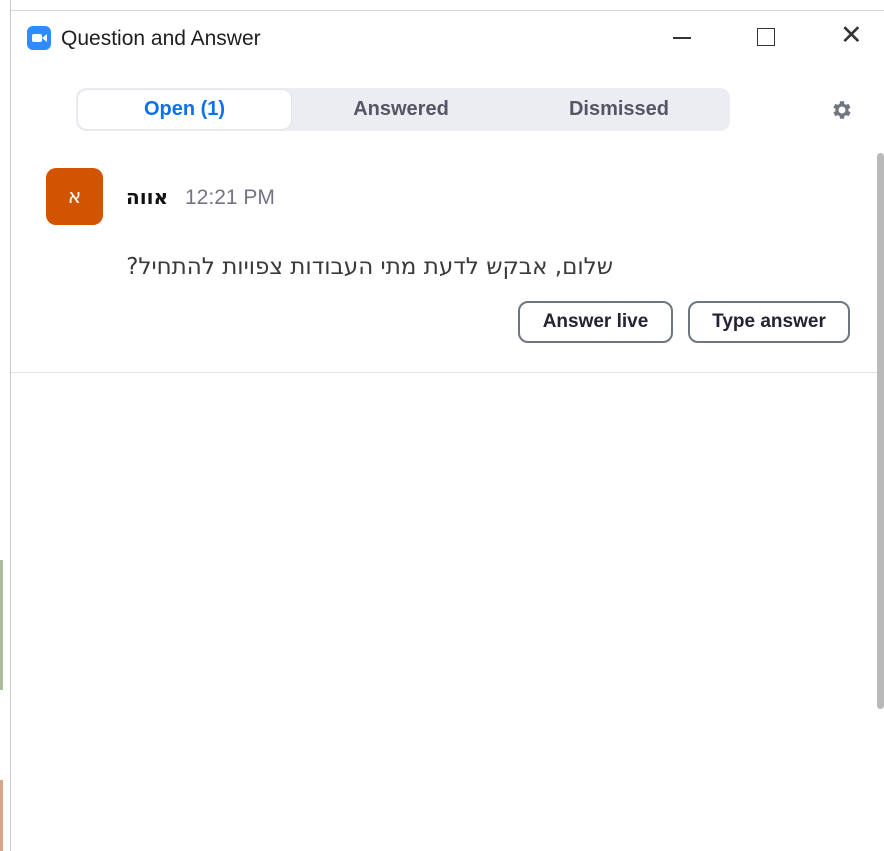 This screenshot has width=884, height=851. What do you see at coordinates (74, 196) in the screenshot?
I see `avatar: א` at bounding box center [74, 196].